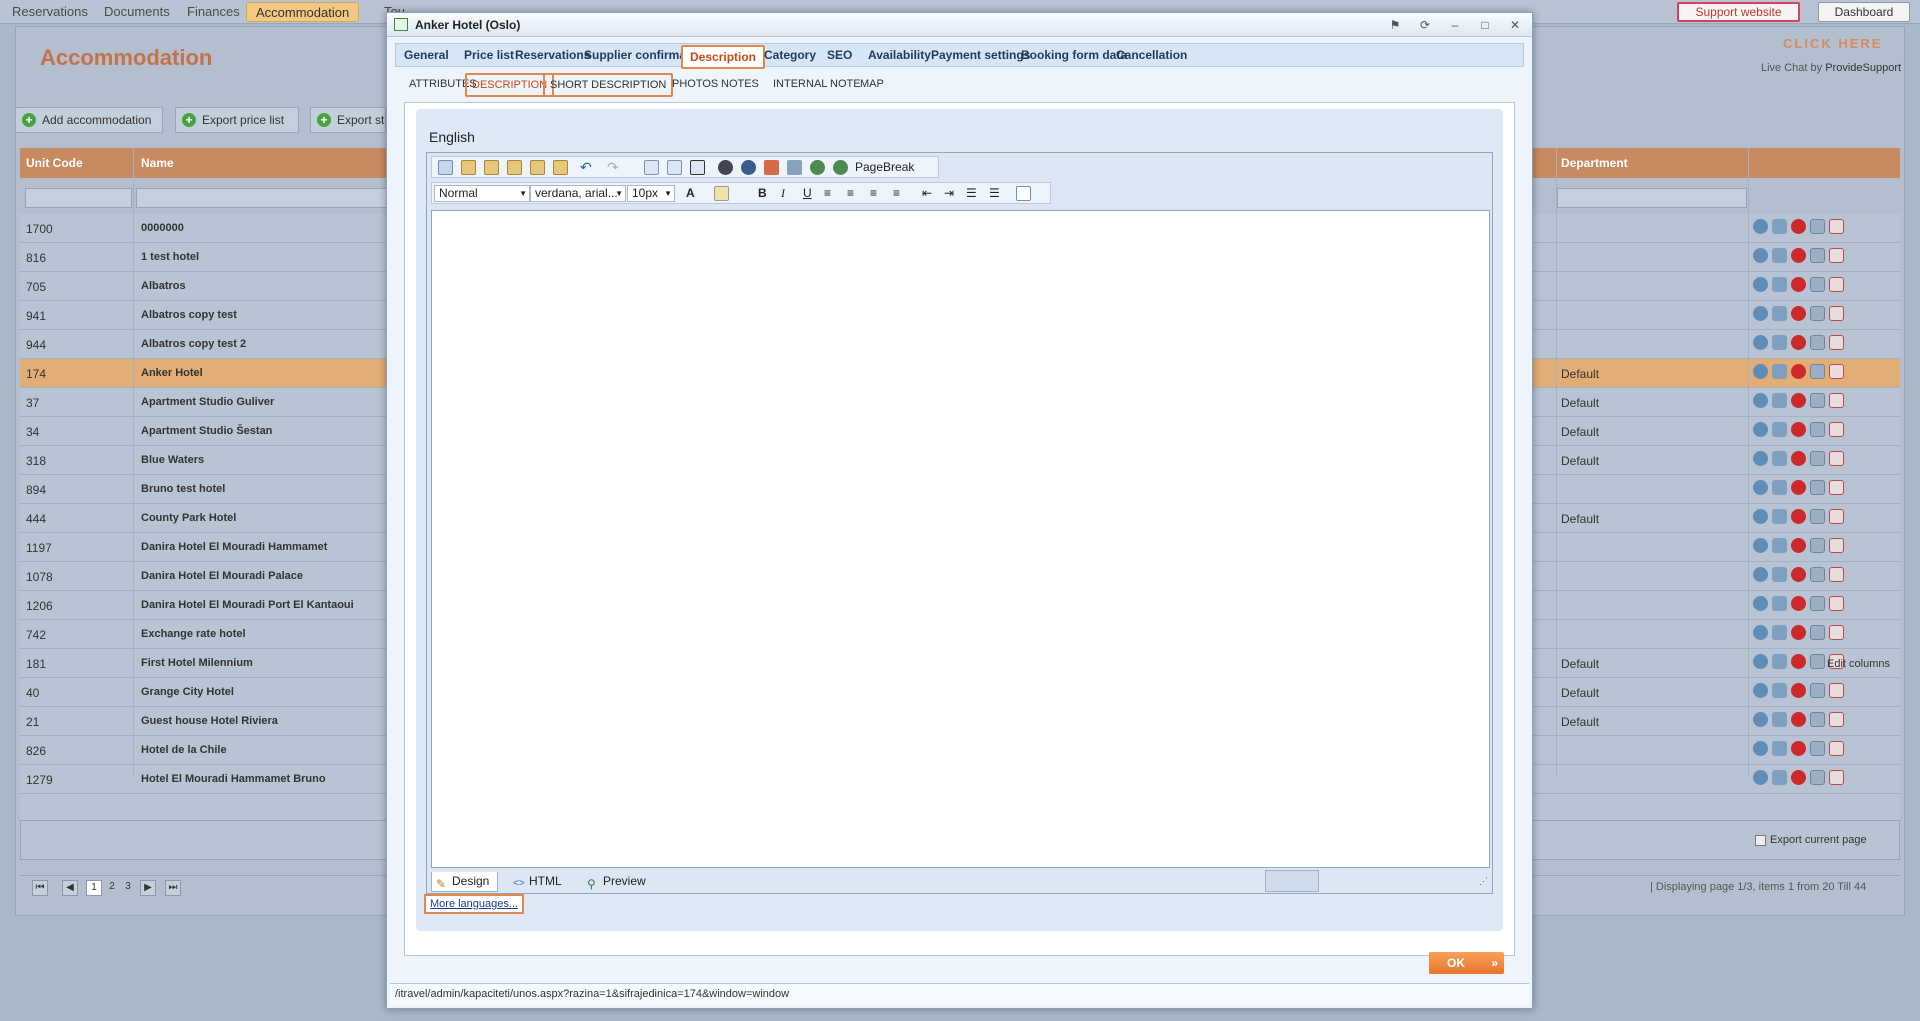  Describe the element at coordinates (695, 84) in the screenshot. I see `subtab-photos: PHOTOS` at that location.